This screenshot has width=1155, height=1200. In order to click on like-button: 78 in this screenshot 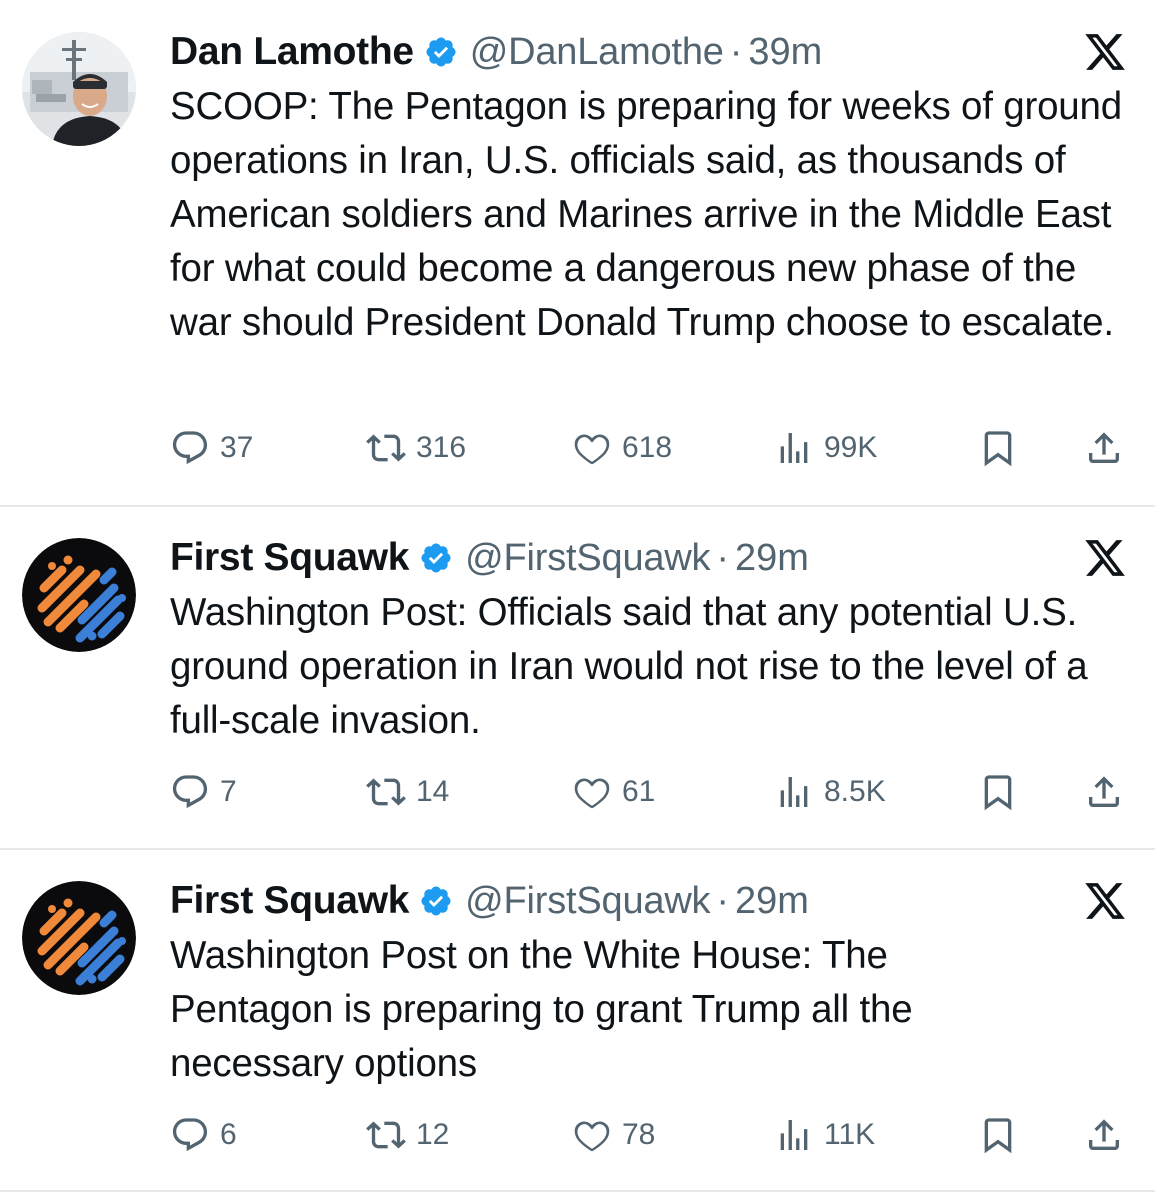, I will do `click(613, 1135)`.